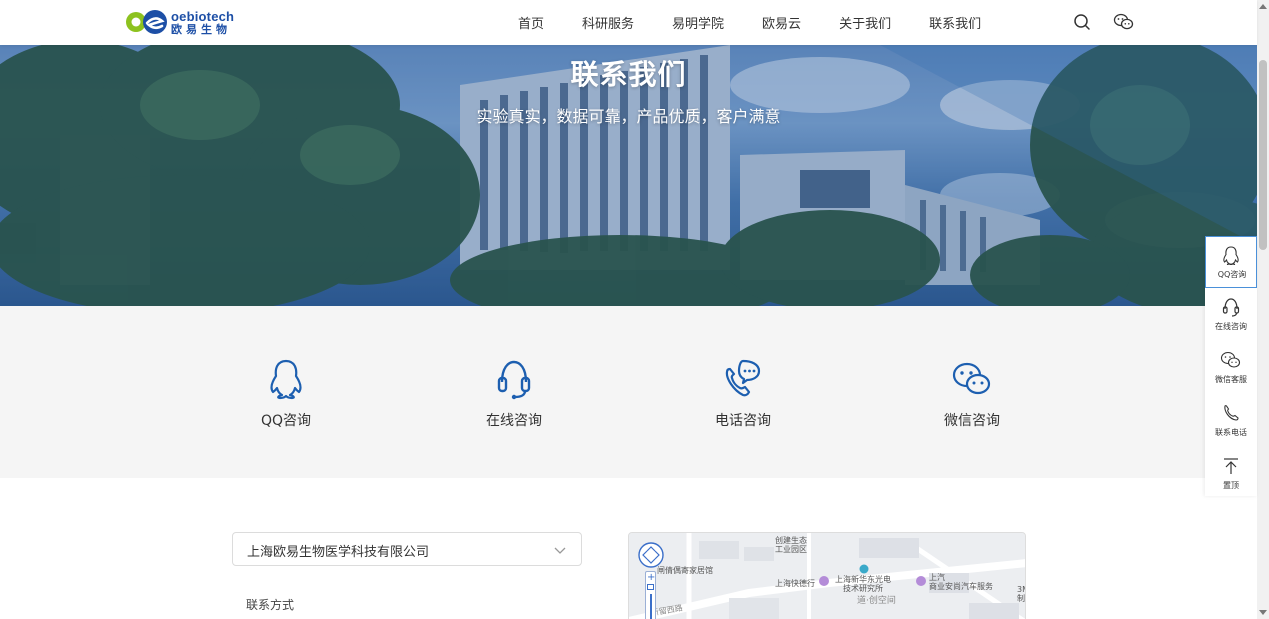 The width and height of the screenshot is (1269, 619). What do you see at coordinates (876, 601) in the screenshot?
I see `map-label: 道·创空间` at bounding box center [876, 601].